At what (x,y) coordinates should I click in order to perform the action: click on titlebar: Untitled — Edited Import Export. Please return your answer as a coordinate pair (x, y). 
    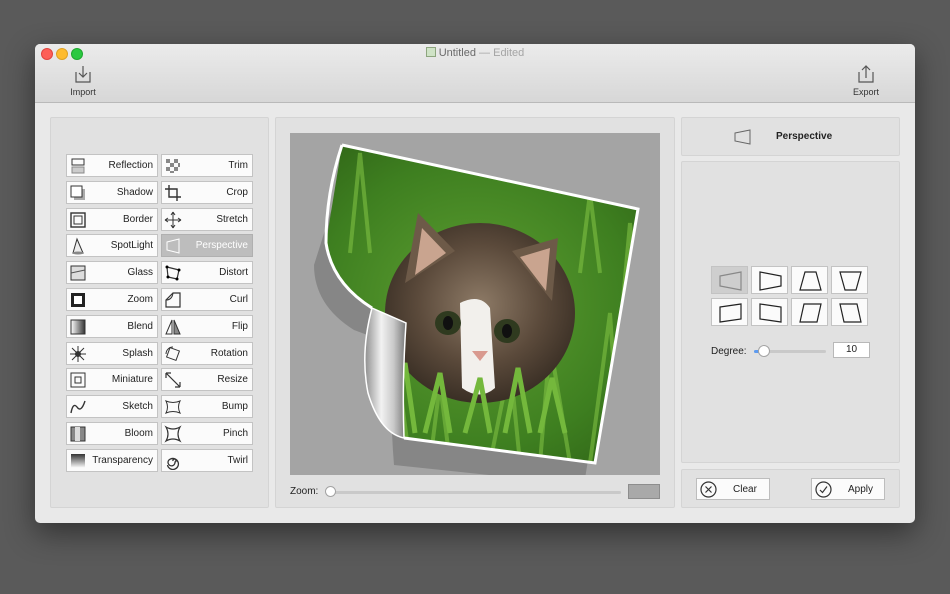
    Looking at the image, I should click on (475, 73).